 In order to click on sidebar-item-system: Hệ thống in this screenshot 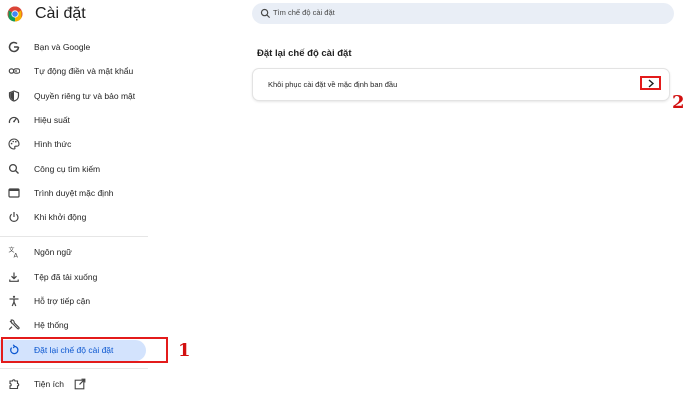, I will do `click(73, 325)`.